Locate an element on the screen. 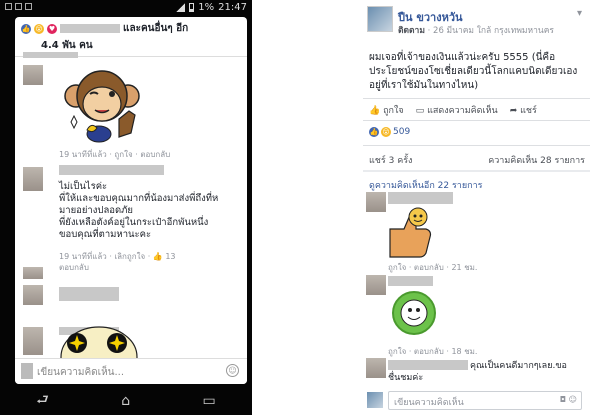  recent-apps-icon: ▭ is located at coordinates (209, 401).